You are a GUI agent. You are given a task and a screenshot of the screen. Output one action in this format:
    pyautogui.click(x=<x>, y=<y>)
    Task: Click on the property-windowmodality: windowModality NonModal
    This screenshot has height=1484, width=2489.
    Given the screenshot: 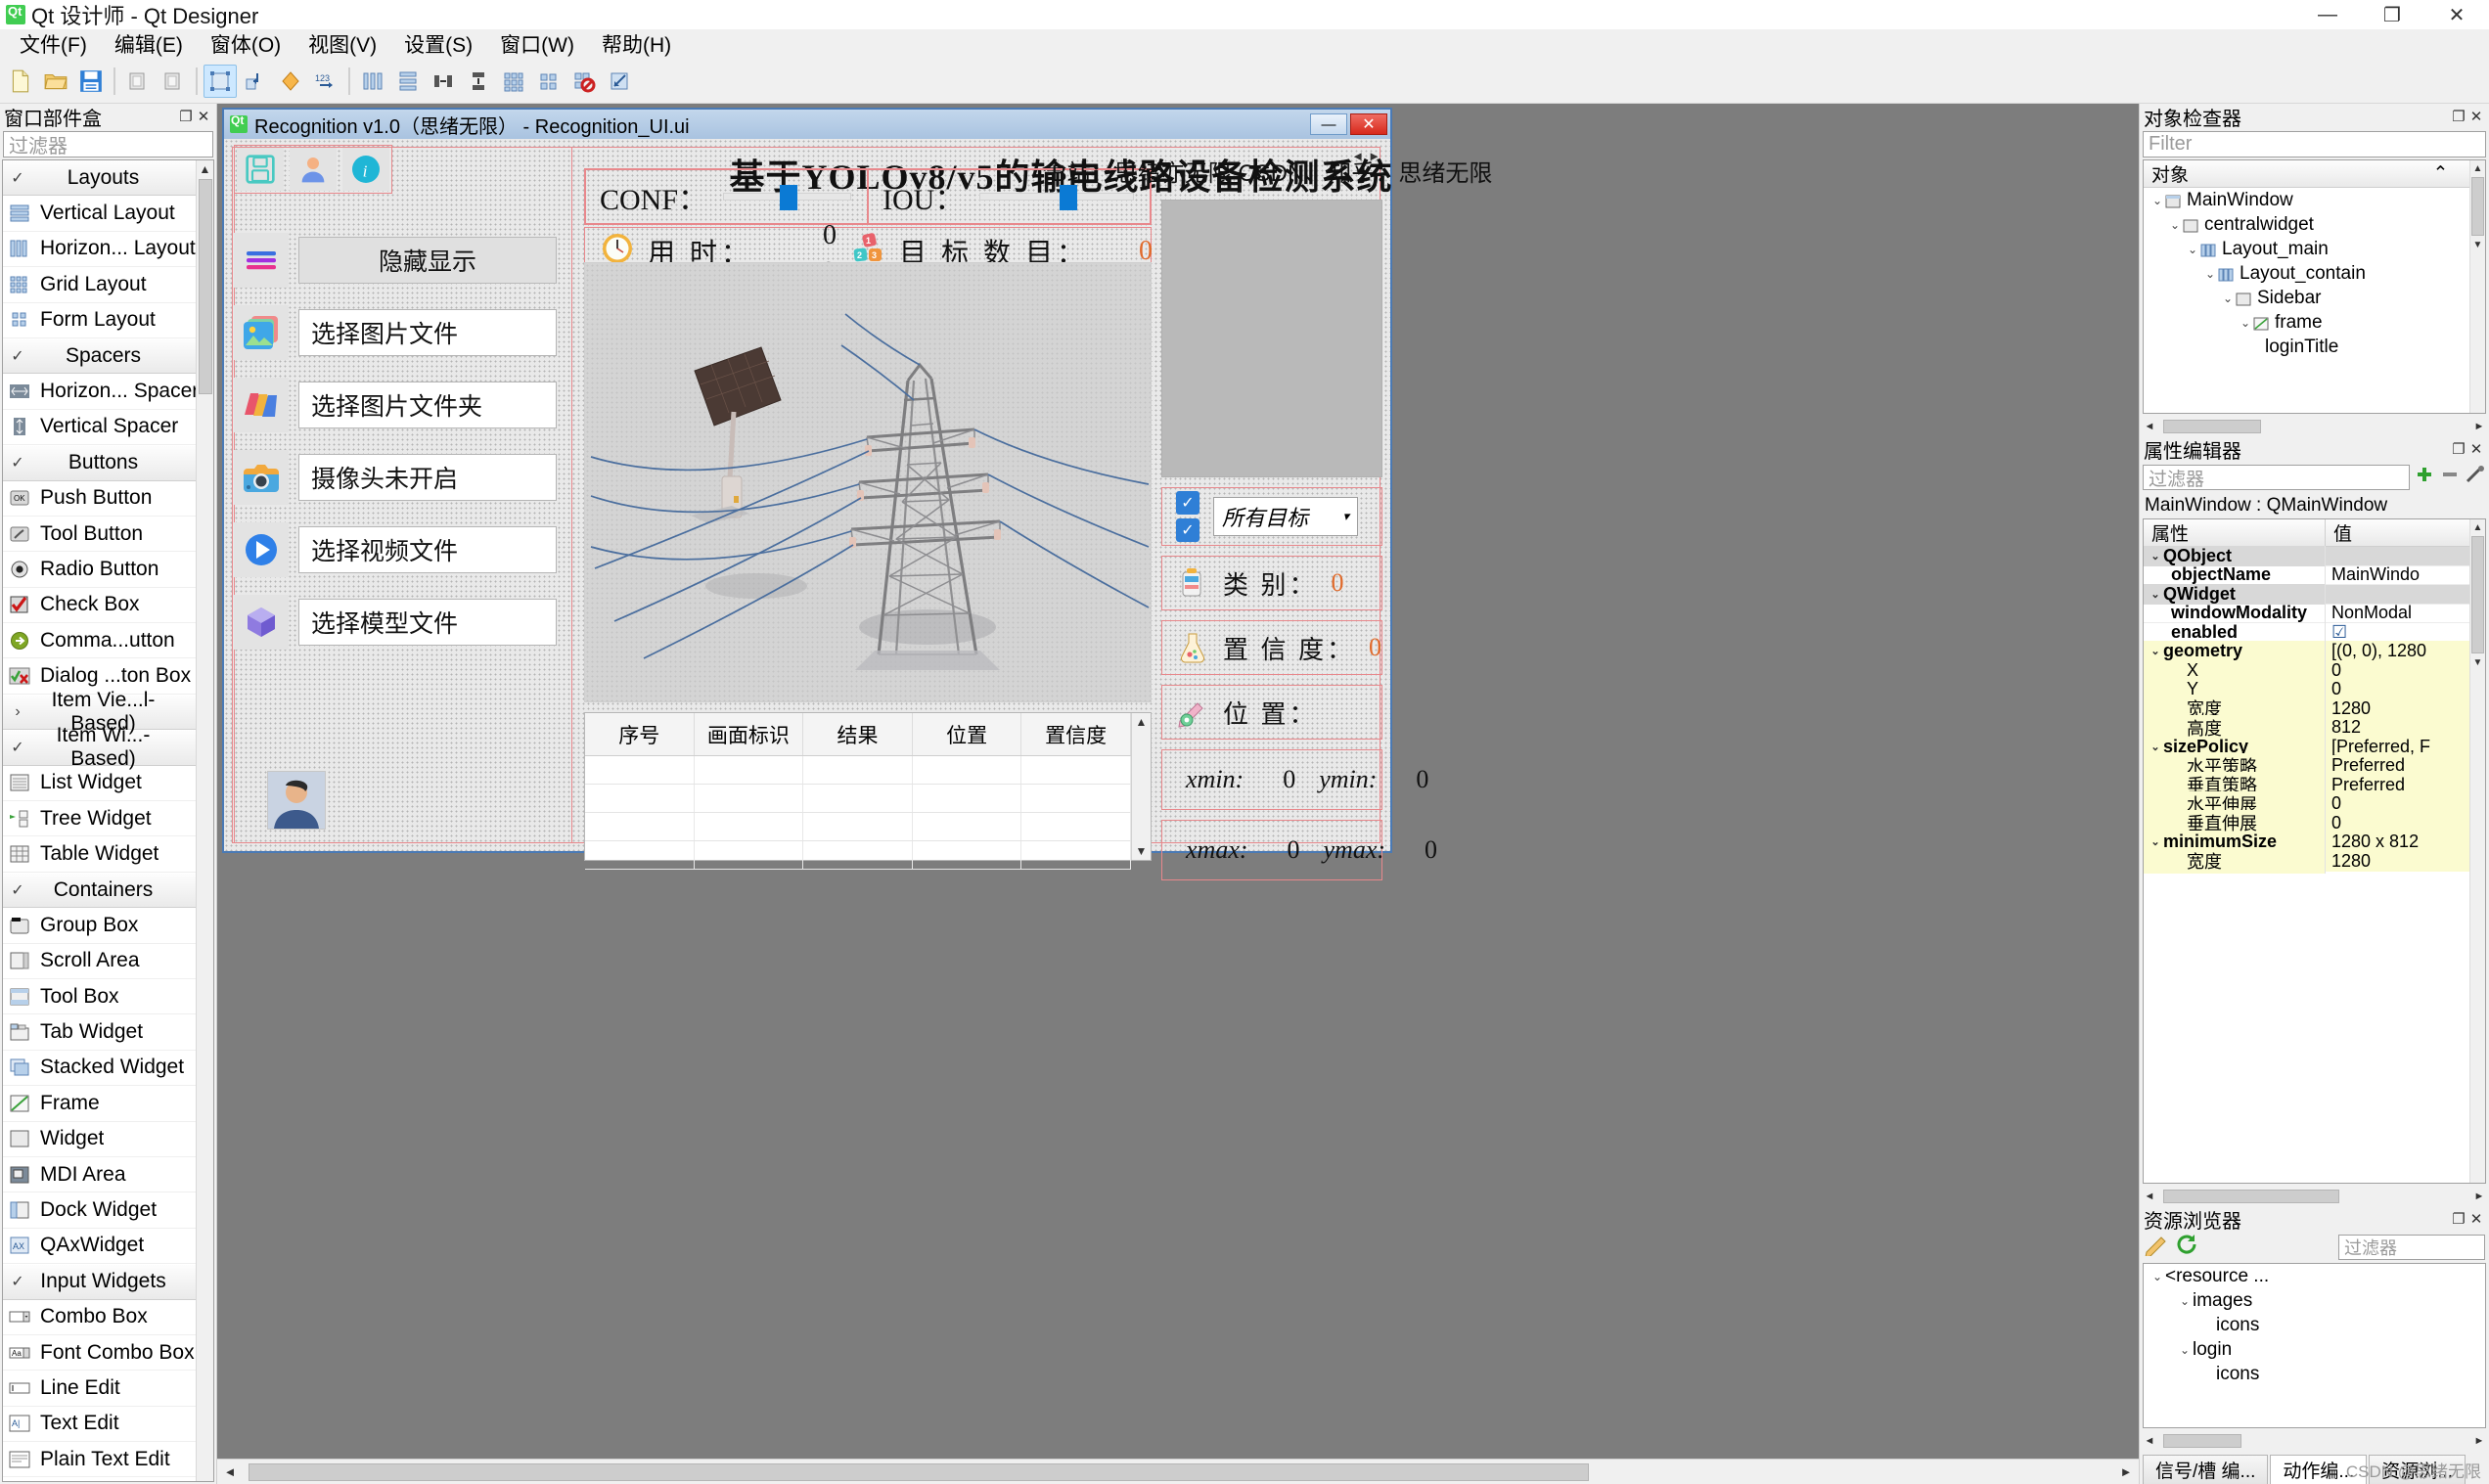 What is the action you would take?
    pyautogui.click(x=2314, y=613)
    